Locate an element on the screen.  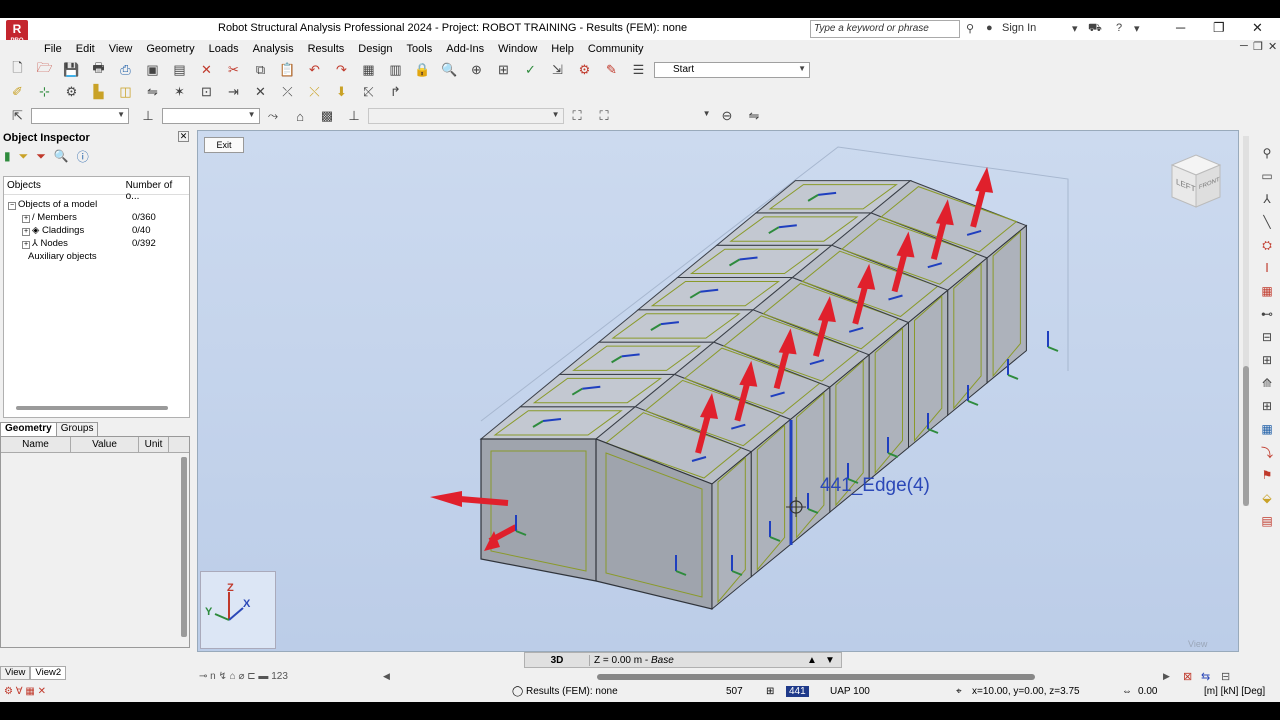
layout-select: Start ▼ is located at coordinates (732, 70).